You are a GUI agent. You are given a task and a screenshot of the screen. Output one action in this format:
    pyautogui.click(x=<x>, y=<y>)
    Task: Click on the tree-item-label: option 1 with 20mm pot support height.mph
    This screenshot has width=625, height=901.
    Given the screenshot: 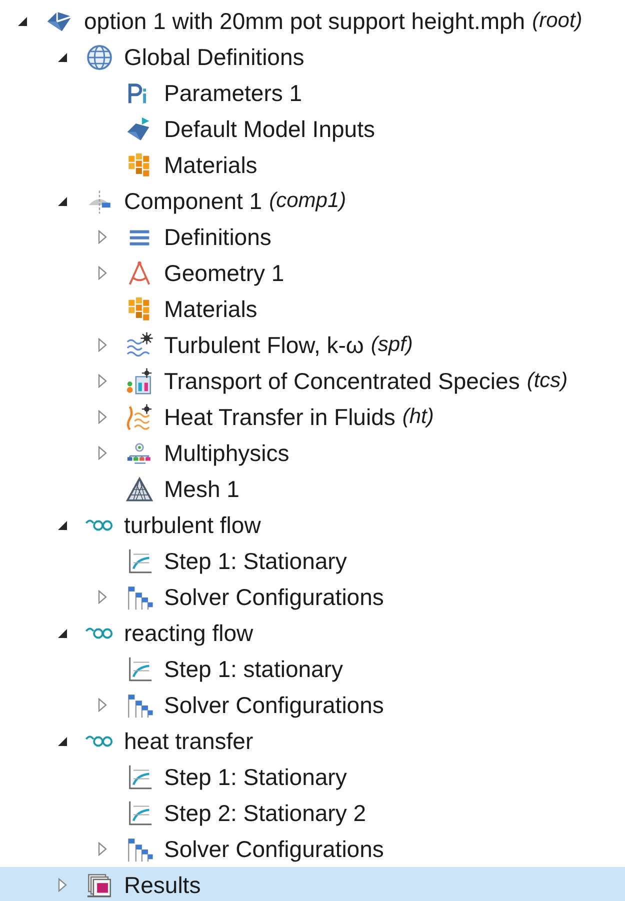 What is the action you would take?
    pyautogui.click(x=305, y=21)
    